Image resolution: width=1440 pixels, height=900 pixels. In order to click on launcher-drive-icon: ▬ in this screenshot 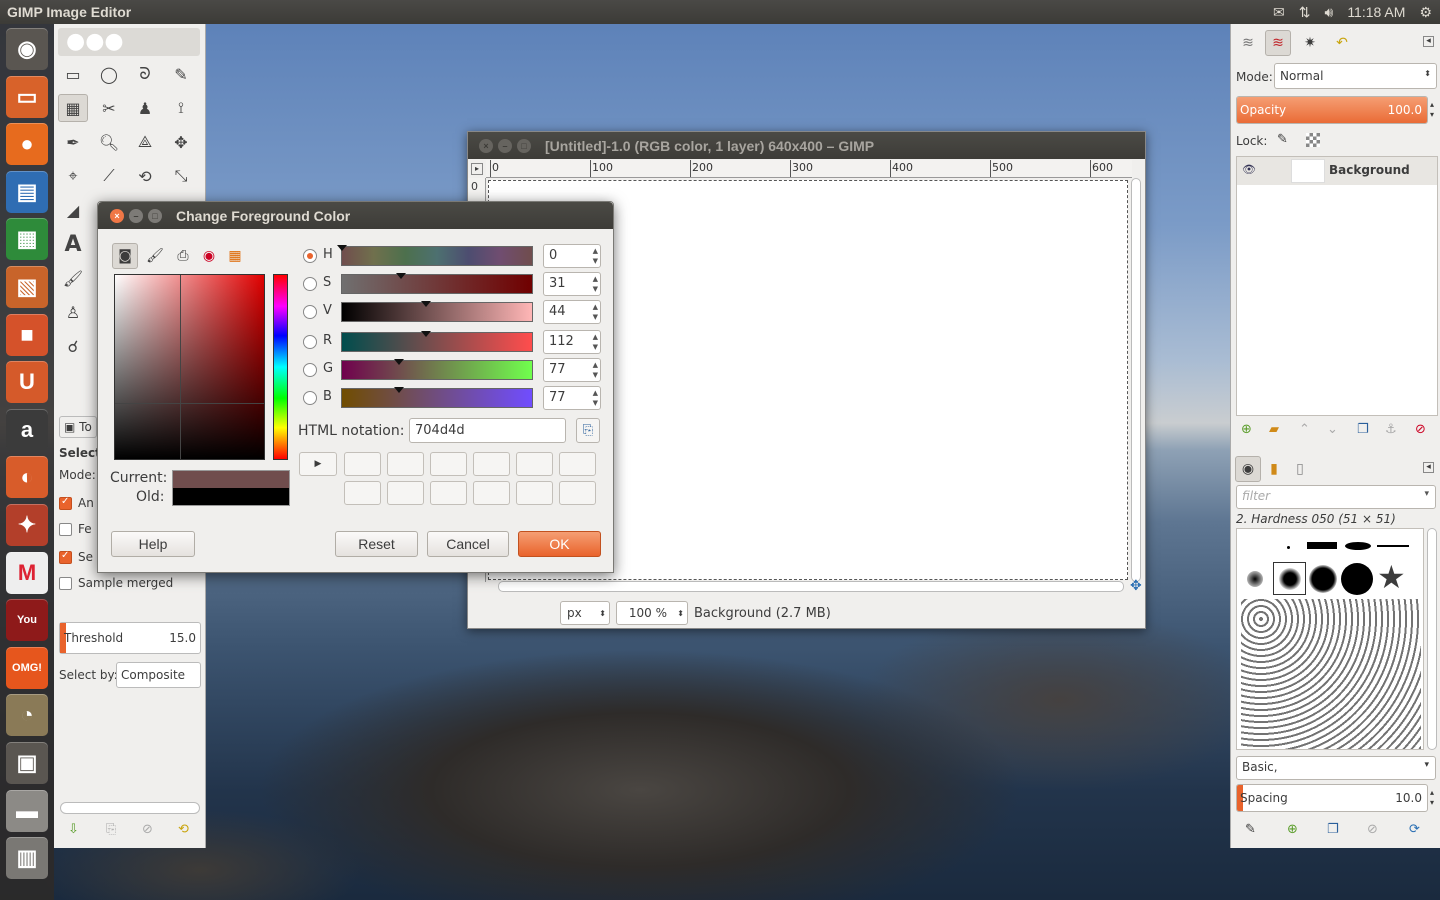, I will do `click(27, 810)`.